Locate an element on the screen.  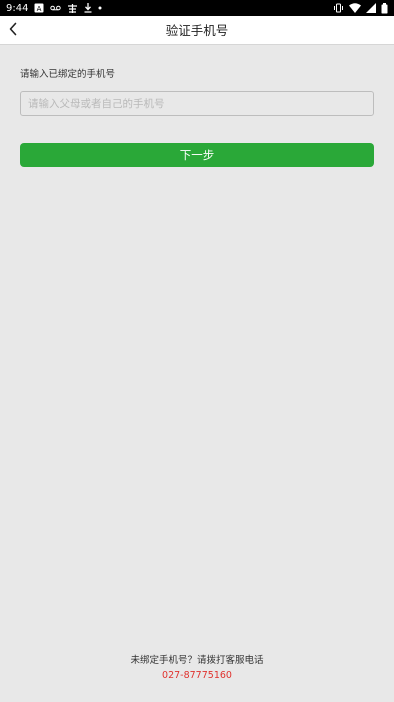
signal-icon is located at coordinates (371, 8).